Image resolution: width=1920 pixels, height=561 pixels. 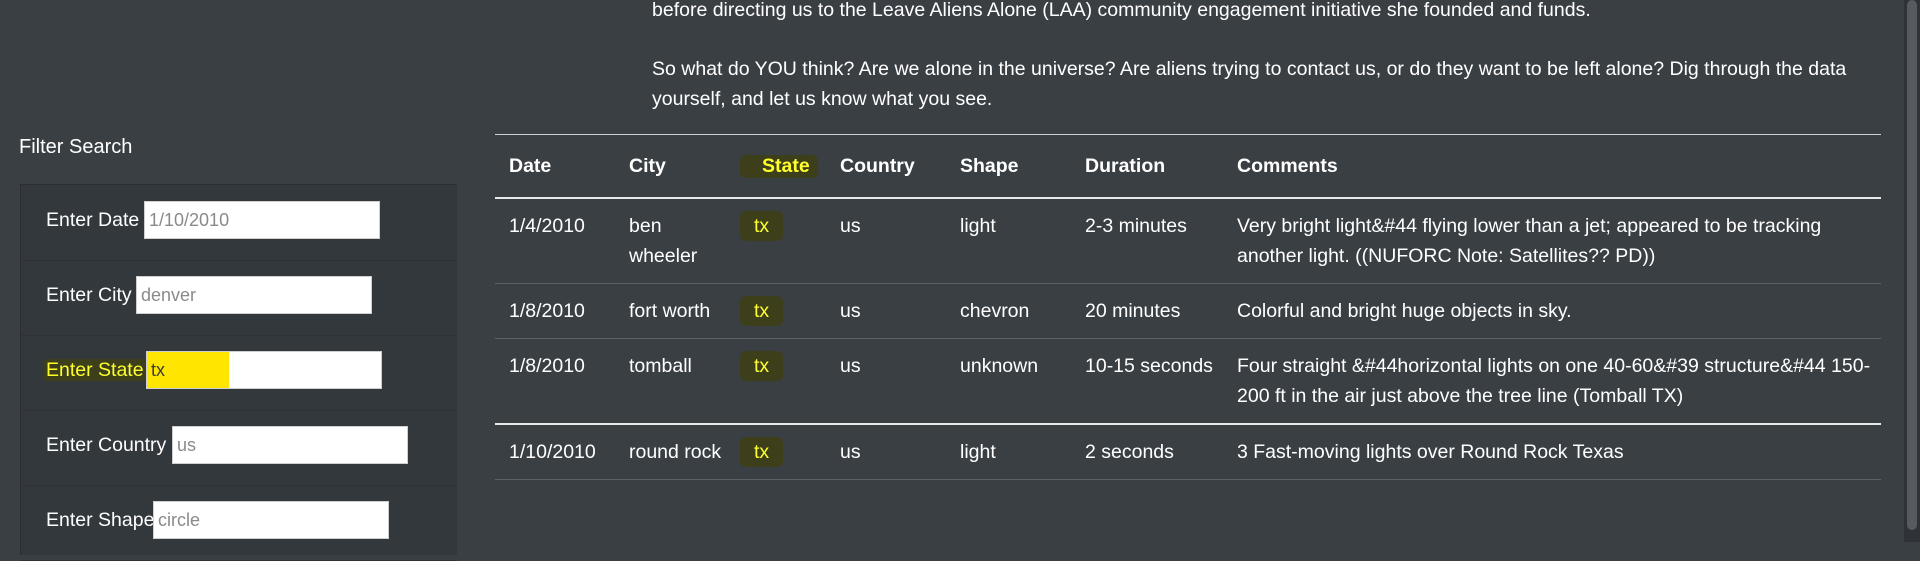 What do you see at coordinates (76, 147) in the screenshot?
I see `filter-search-title: Filter Search` at bounding box center [76, 147].